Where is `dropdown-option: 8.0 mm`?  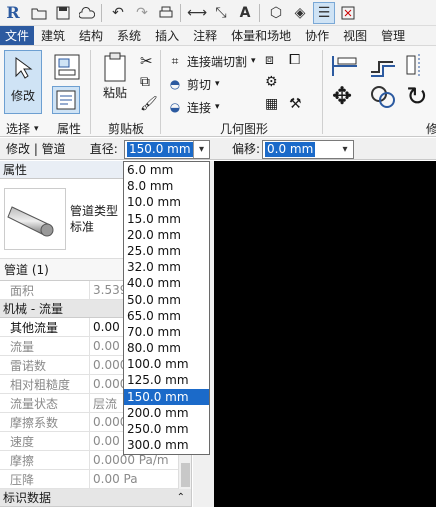 dropdown-option: 8.0 mm is located at coordinates (166, 186).